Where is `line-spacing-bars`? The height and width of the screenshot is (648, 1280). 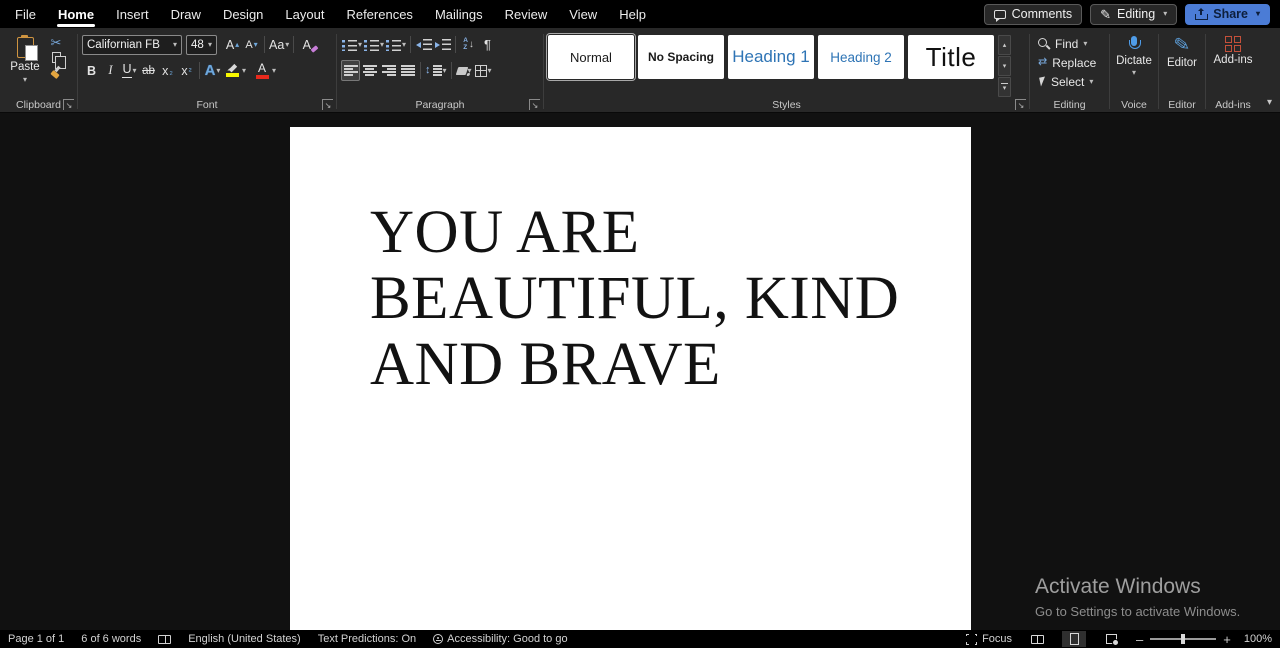 line-spacing-bars is located at coordinates (437, 70).